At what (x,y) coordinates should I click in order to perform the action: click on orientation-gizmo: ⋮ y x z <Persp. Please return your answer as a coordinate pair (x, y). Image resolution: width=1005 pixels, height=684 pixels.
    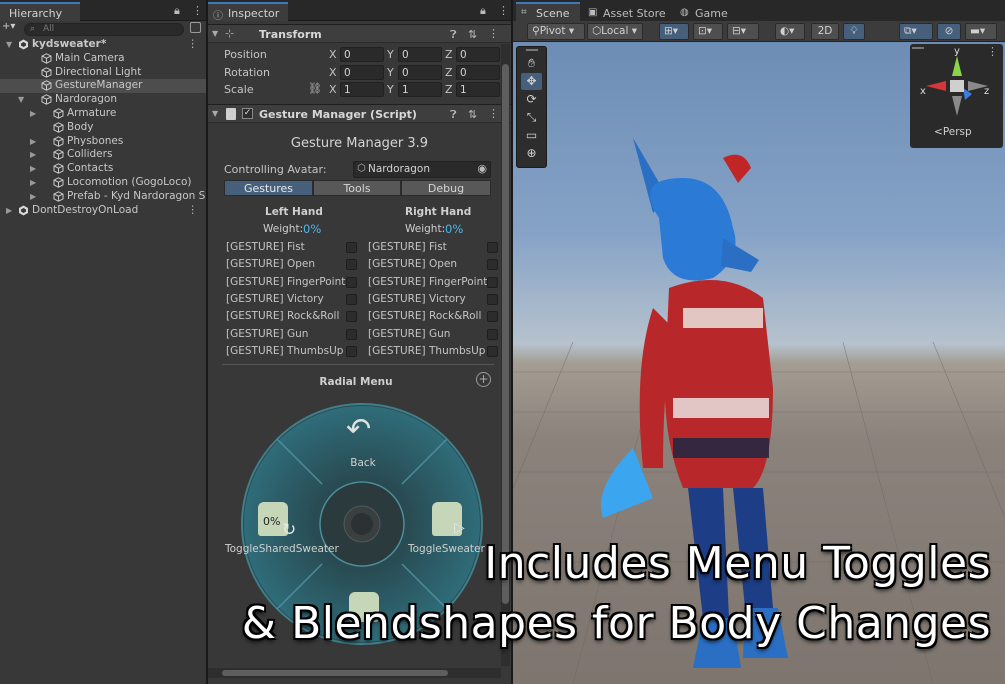
    Looking at the image, I should click on (956, 96).